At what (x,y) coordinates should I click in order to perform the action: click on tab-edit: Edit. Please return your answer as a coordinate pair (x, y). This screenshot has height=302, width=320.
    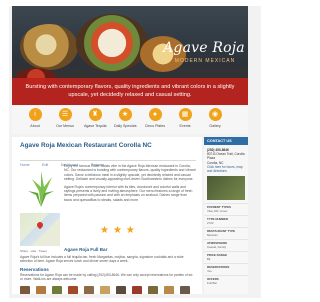
    Looking at the image, I should click on (45, 165).